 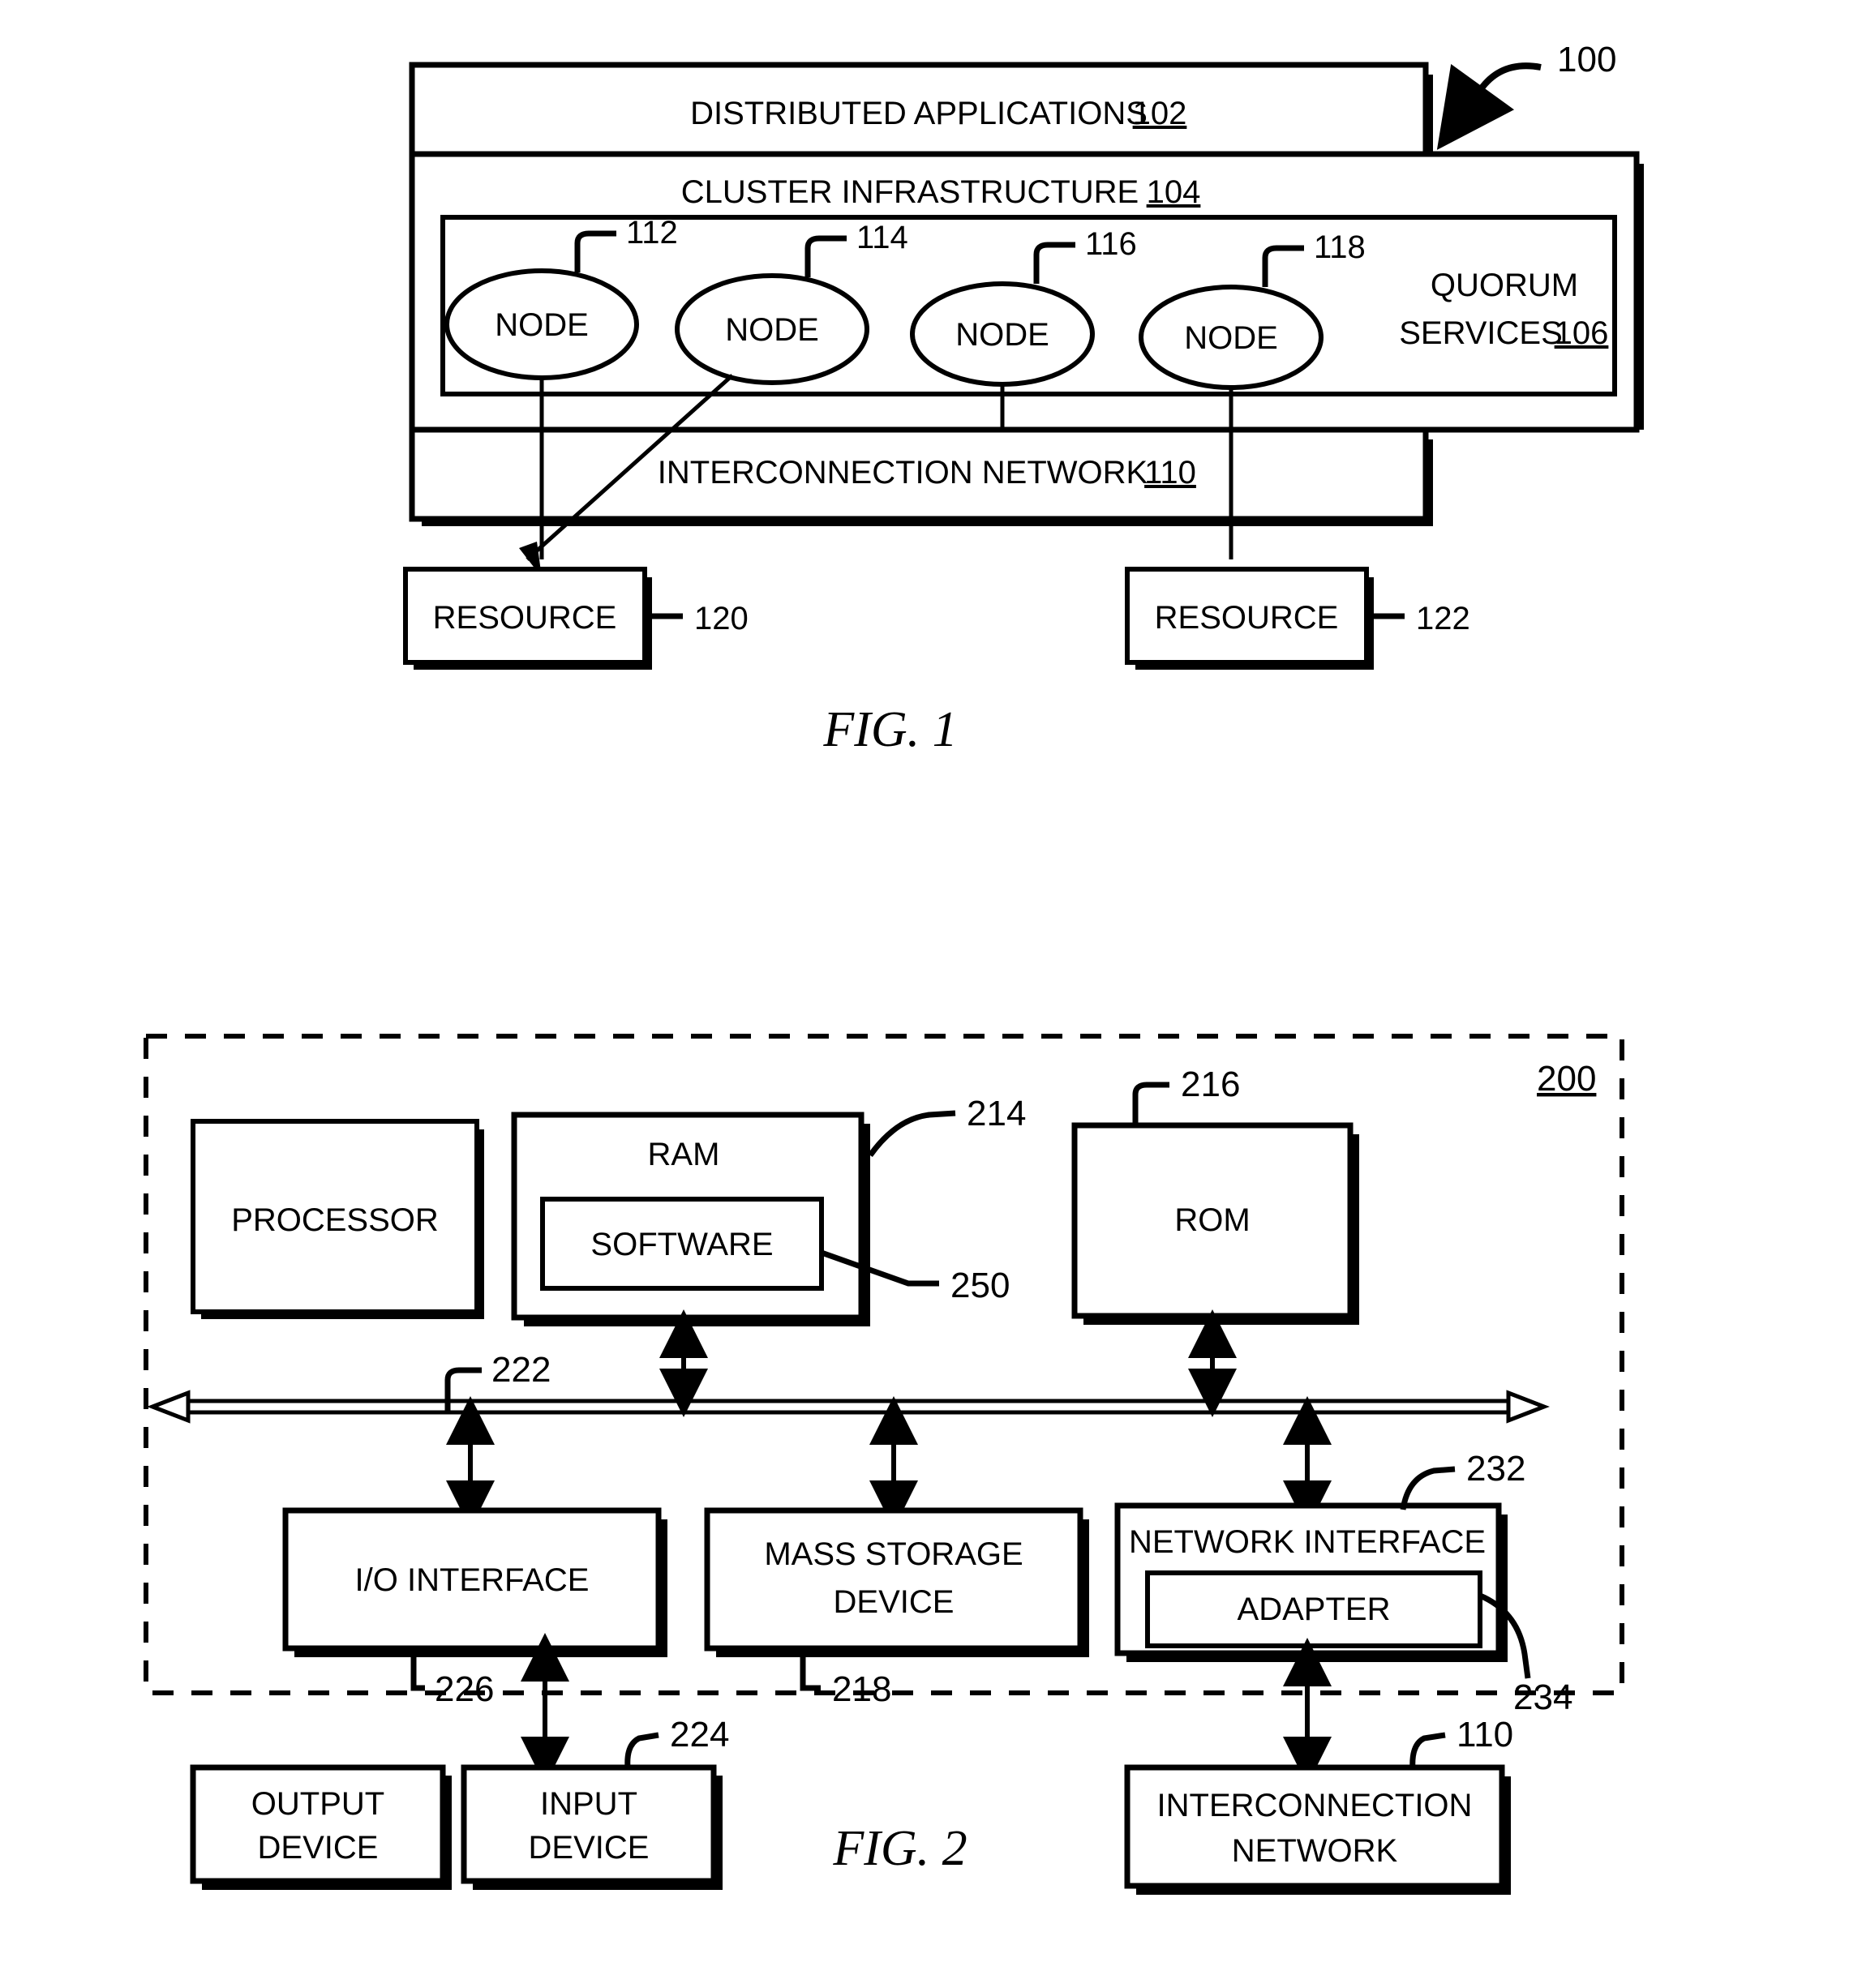 What do you see at coordinates (1210, 1084) in the screenshot?
I see `rom-ref-216: 216` at bounding box center [1210, 1084].